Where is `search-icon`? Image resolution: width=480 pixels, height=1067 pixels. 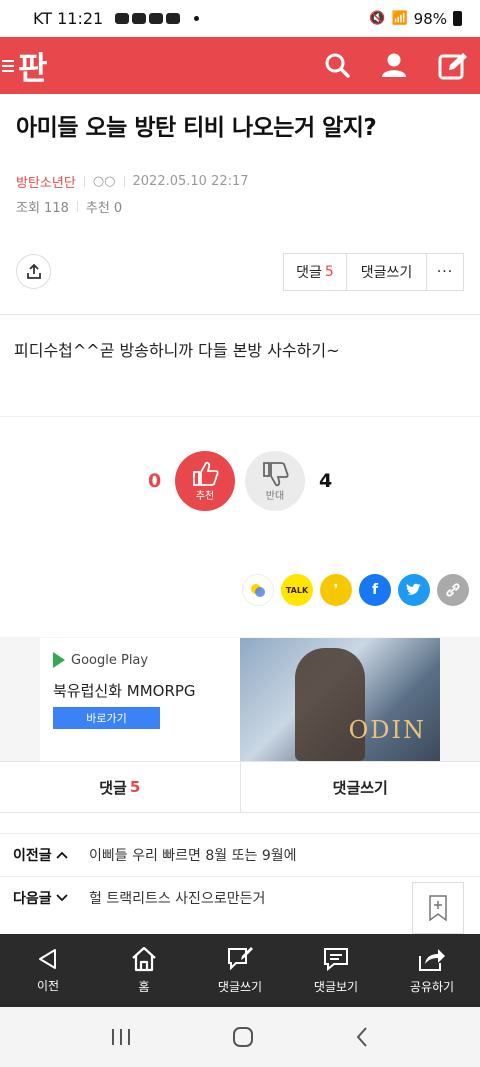
search-icon is located at coordinates (337, 66).